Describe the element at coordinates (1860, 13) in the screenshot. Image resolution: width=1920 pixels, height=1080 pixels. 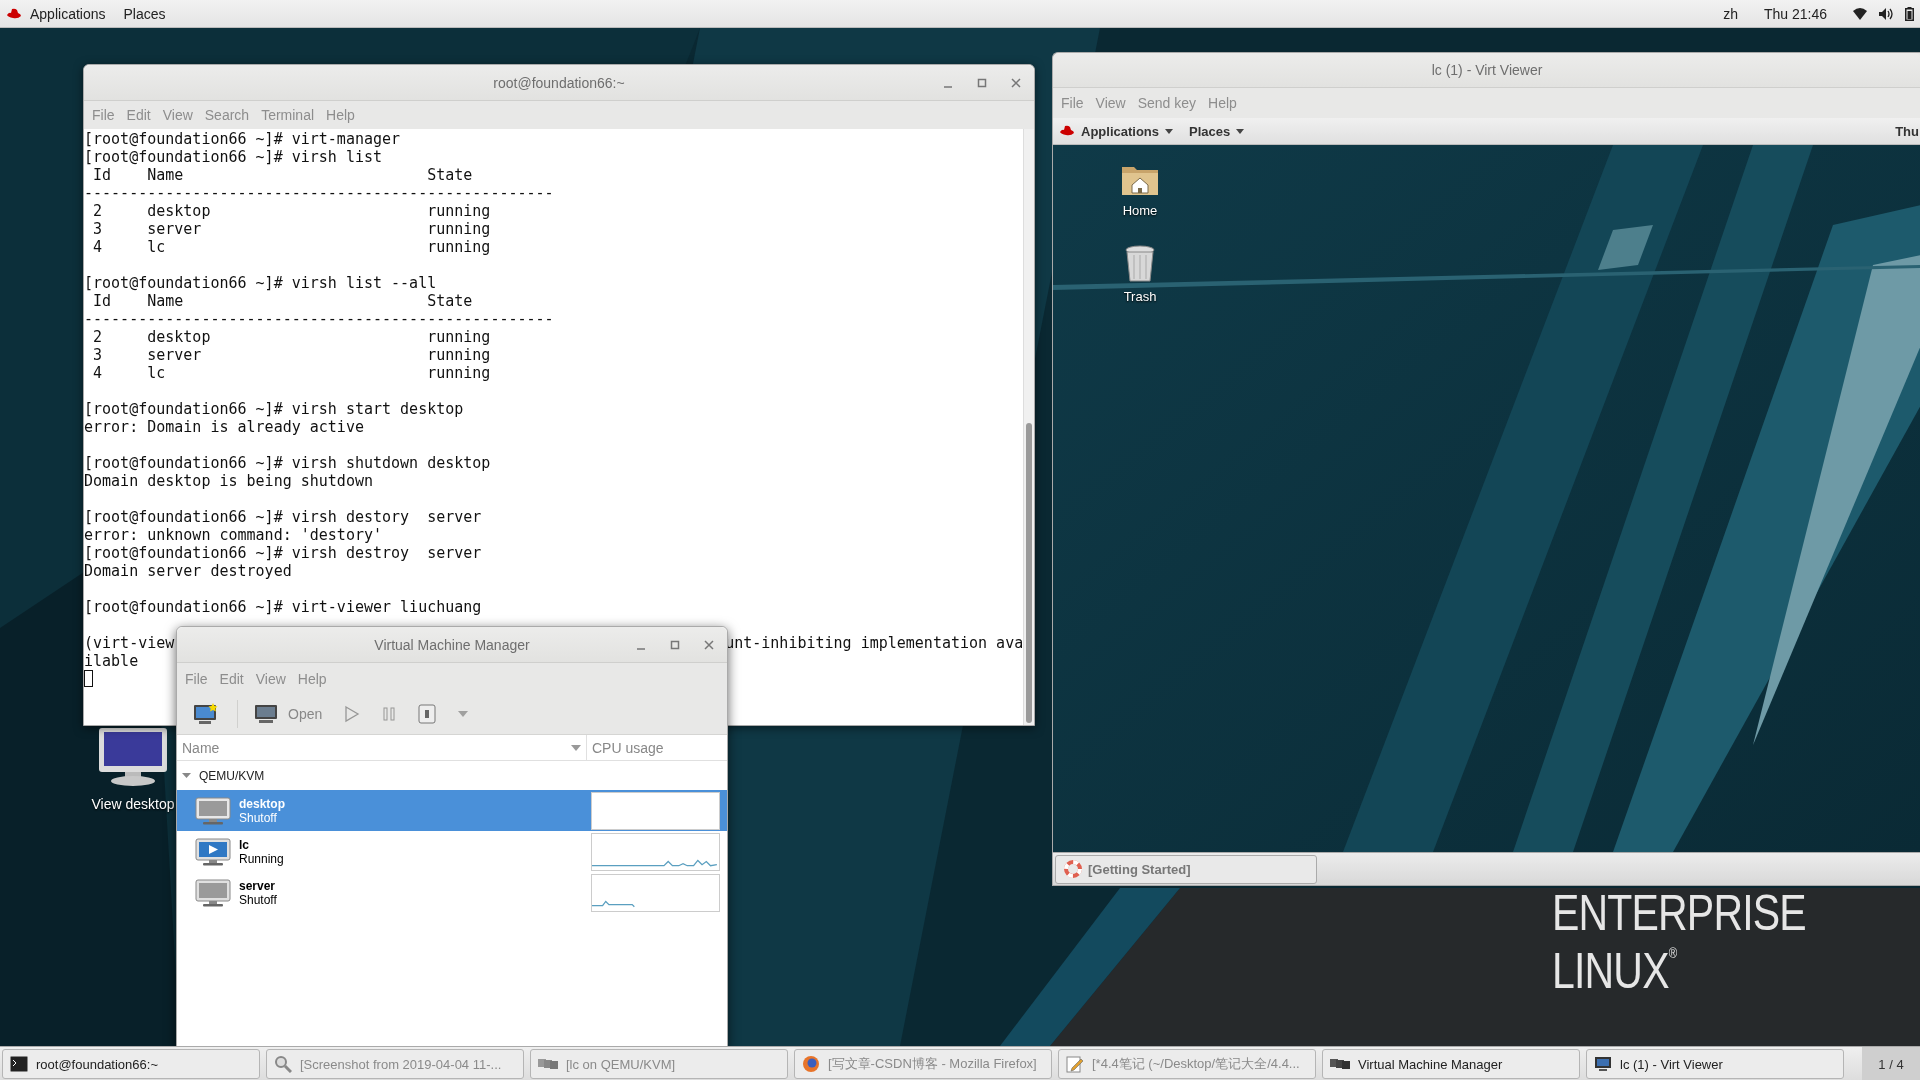
I see `wifi-icon` at that location.